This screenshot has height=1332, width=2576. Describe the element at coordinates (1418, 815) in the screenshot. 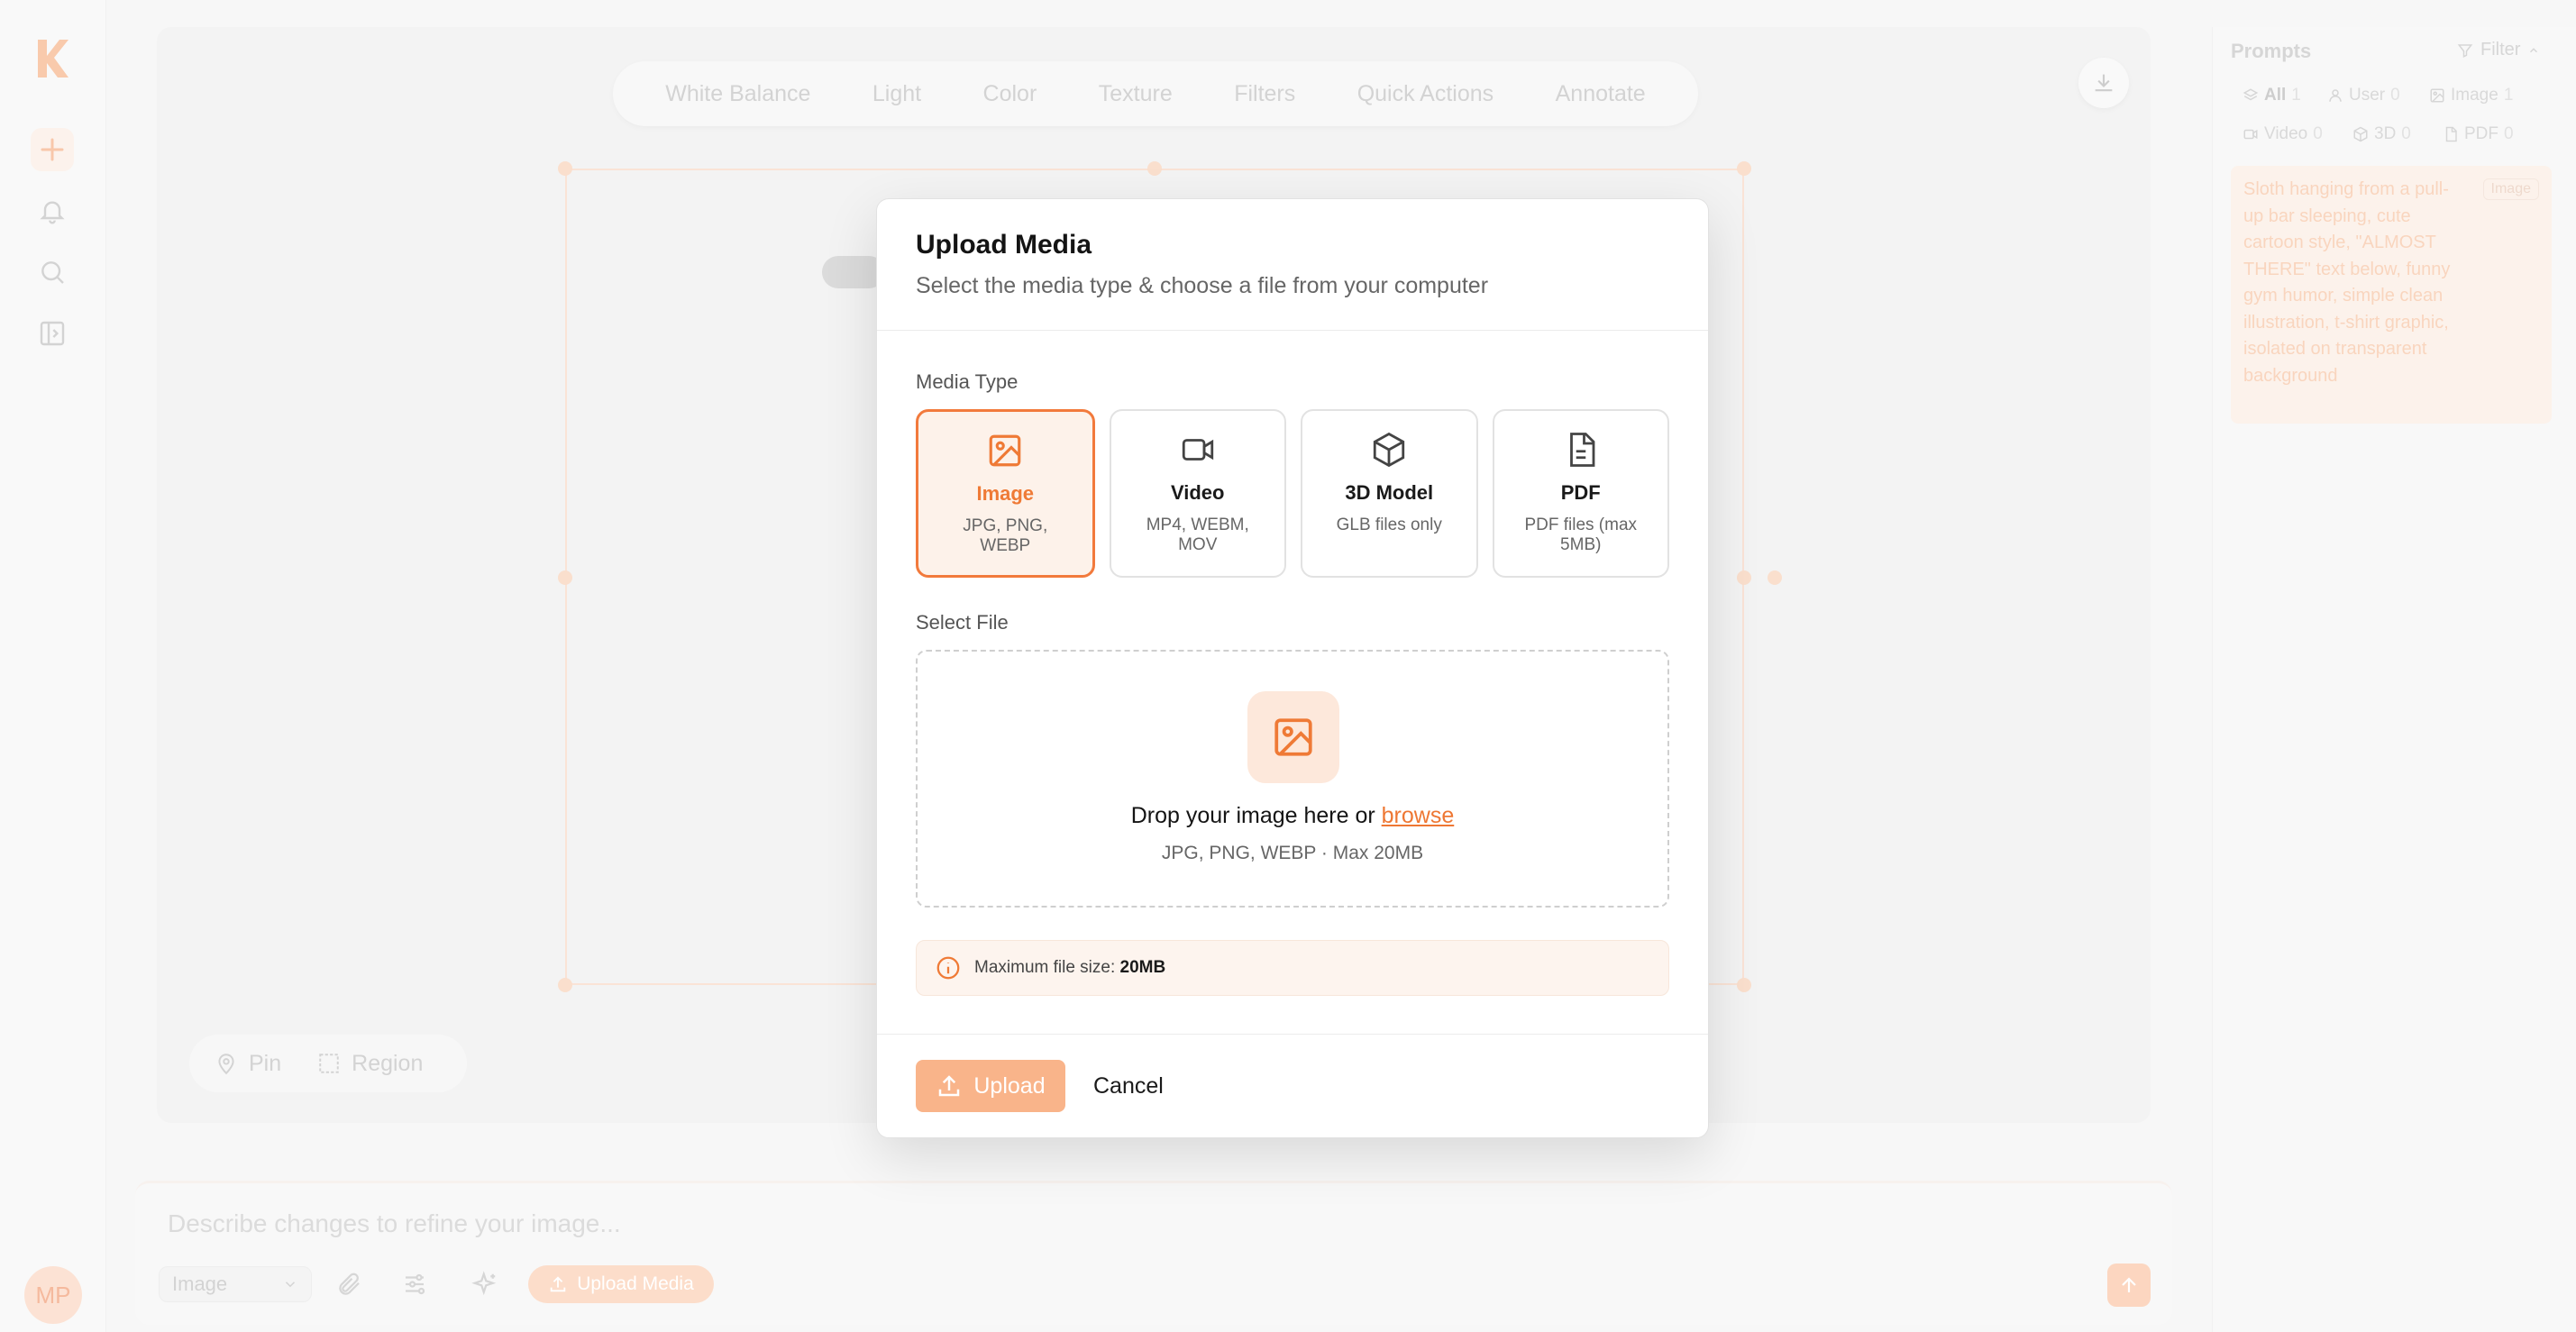

I see `browse-link: browse` at that location.